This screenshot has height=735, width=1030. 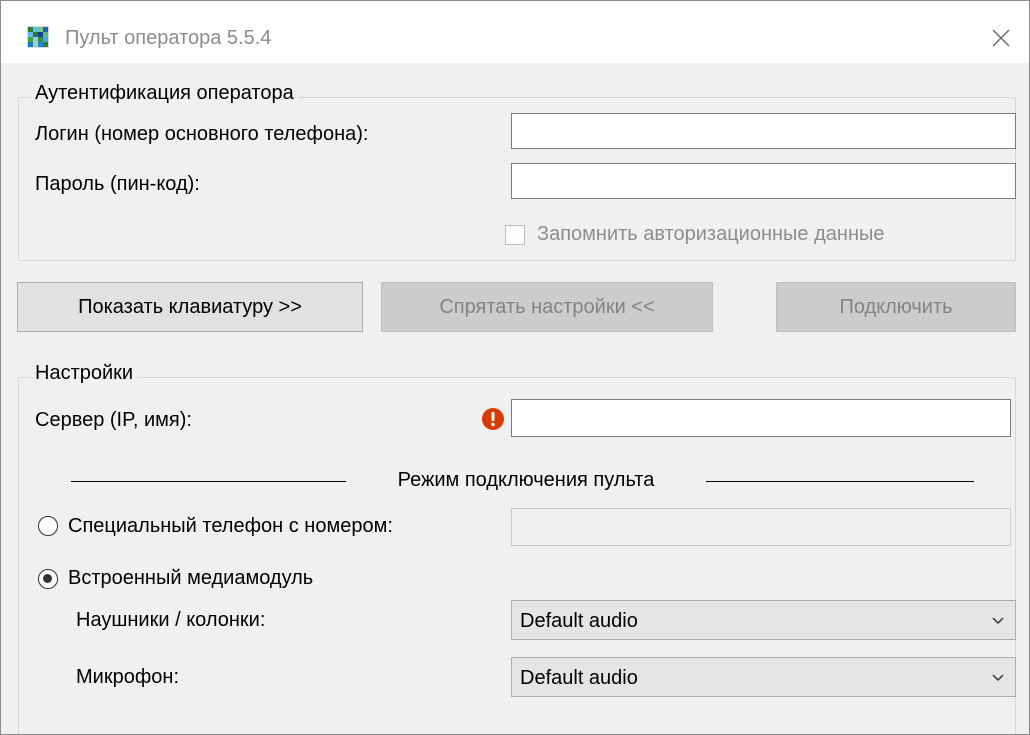 What do you see at coordinates (191, 578) in the screenshot?
I see `builtin-media-label: Встроенный медиамодуль` at bounding box center [191, 578].